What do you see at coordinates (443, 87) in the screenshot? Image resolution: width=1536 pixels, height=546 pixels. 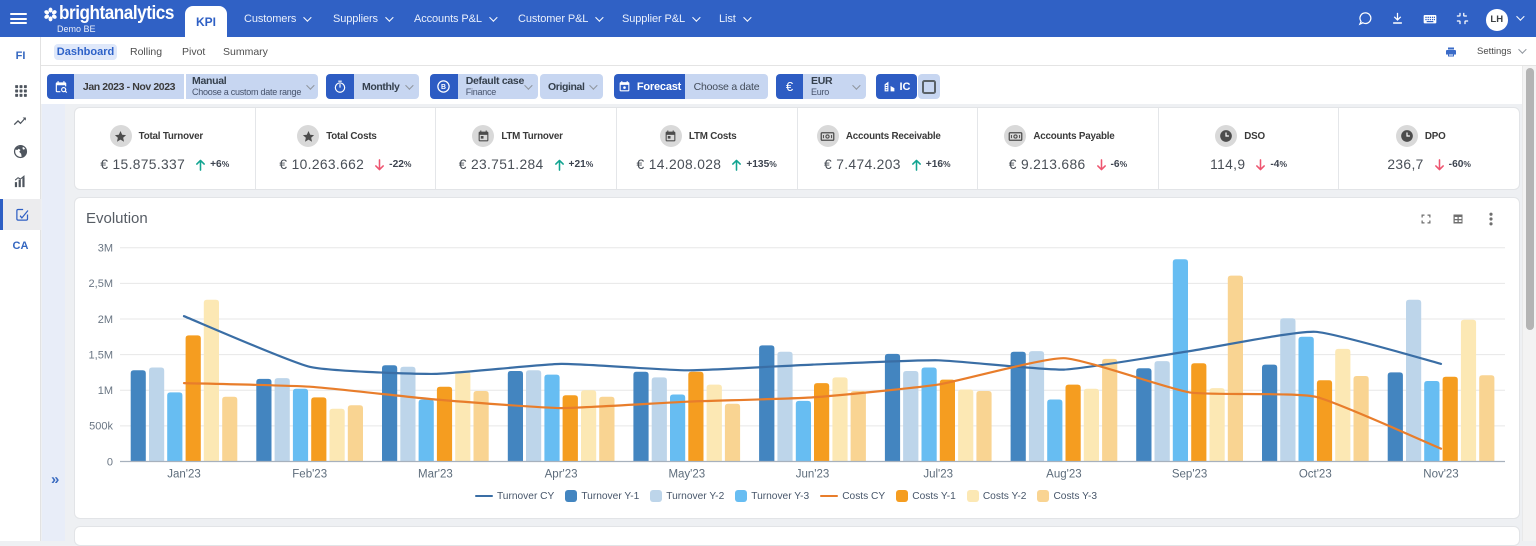 I see `svg-text: B` at bounding box center [443, 87].